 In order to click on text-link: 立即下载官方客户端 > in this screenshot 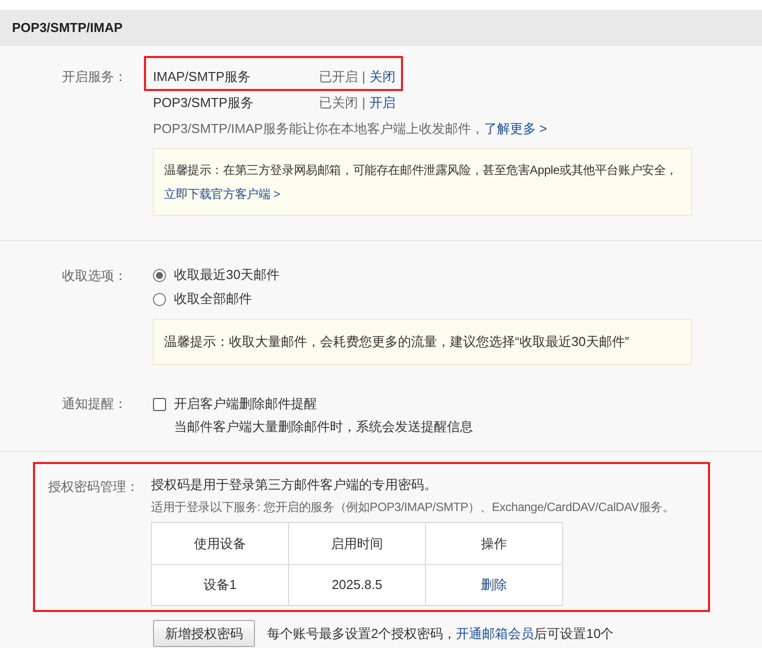, I will do `click(222, 194)`.